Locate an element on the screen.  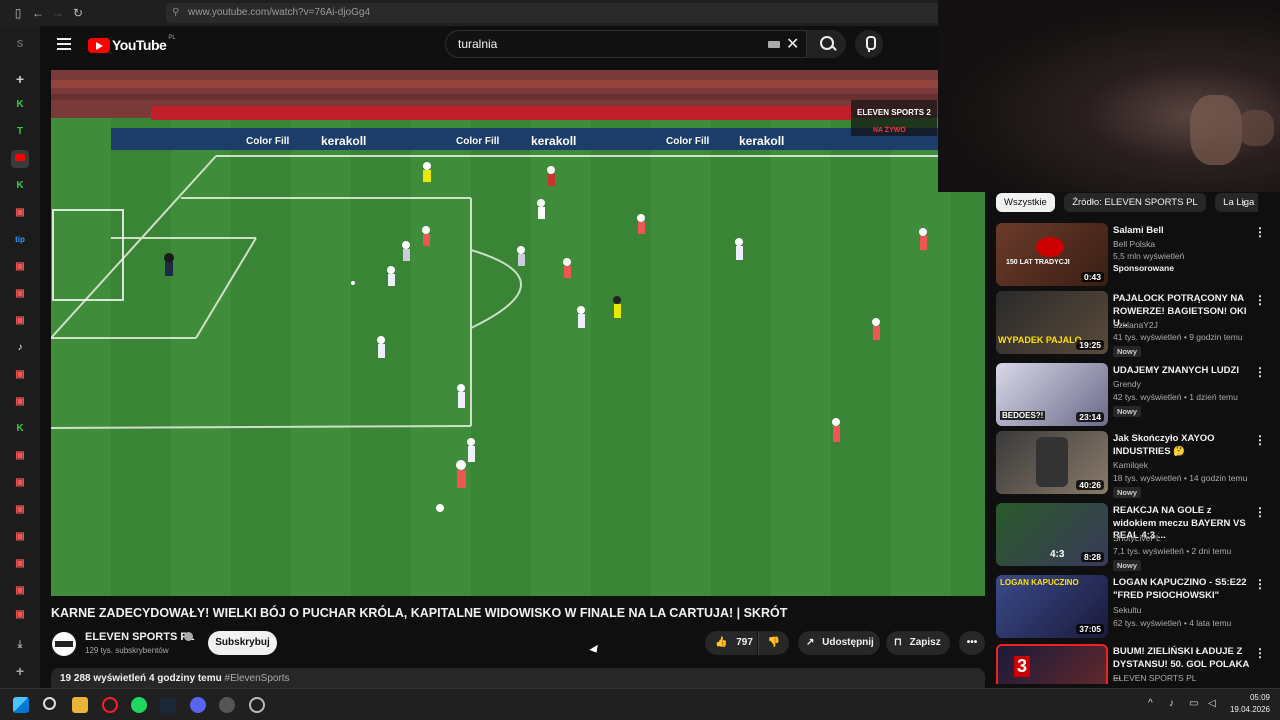
save-button: ⊓ Zapisz is located at coordinates (918, 643).